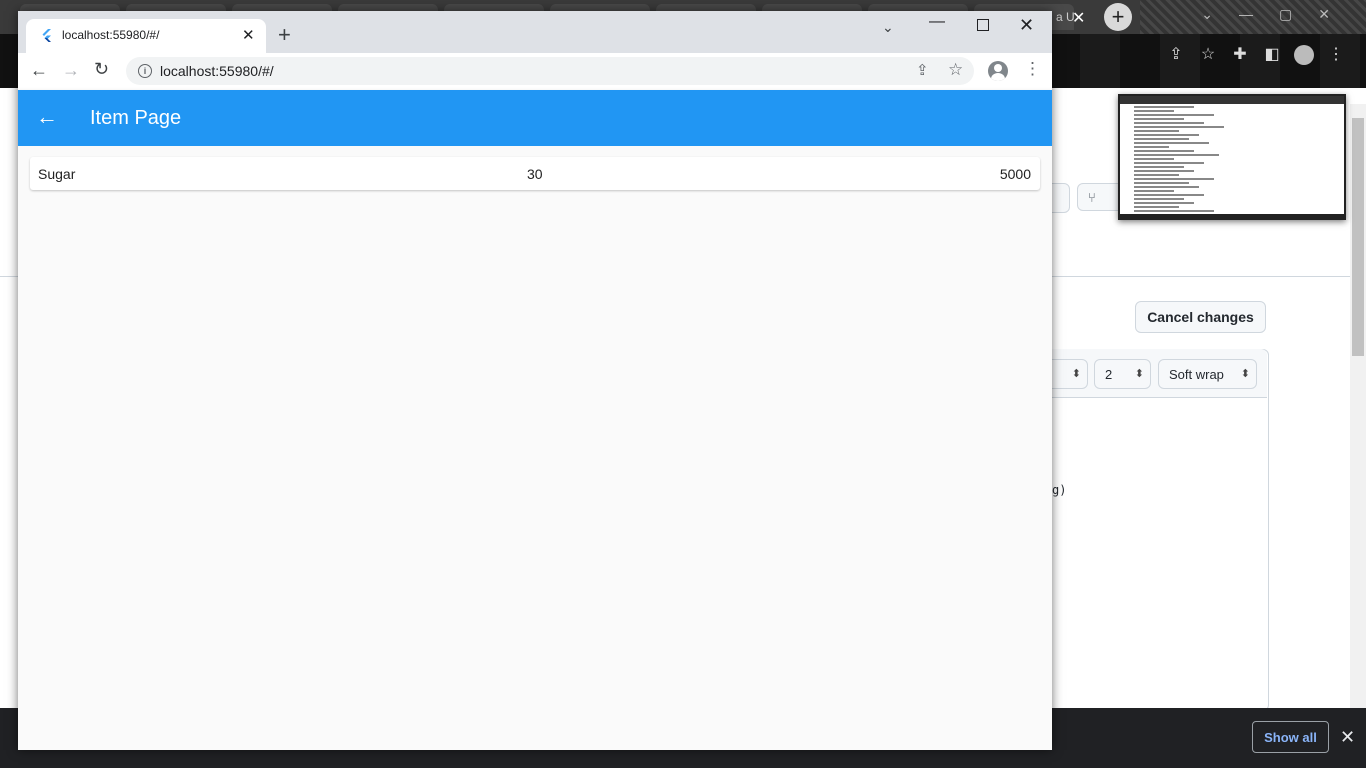 This screenshot has height=768, width=1366. I want to click on profile-icon, so click(998, 71).